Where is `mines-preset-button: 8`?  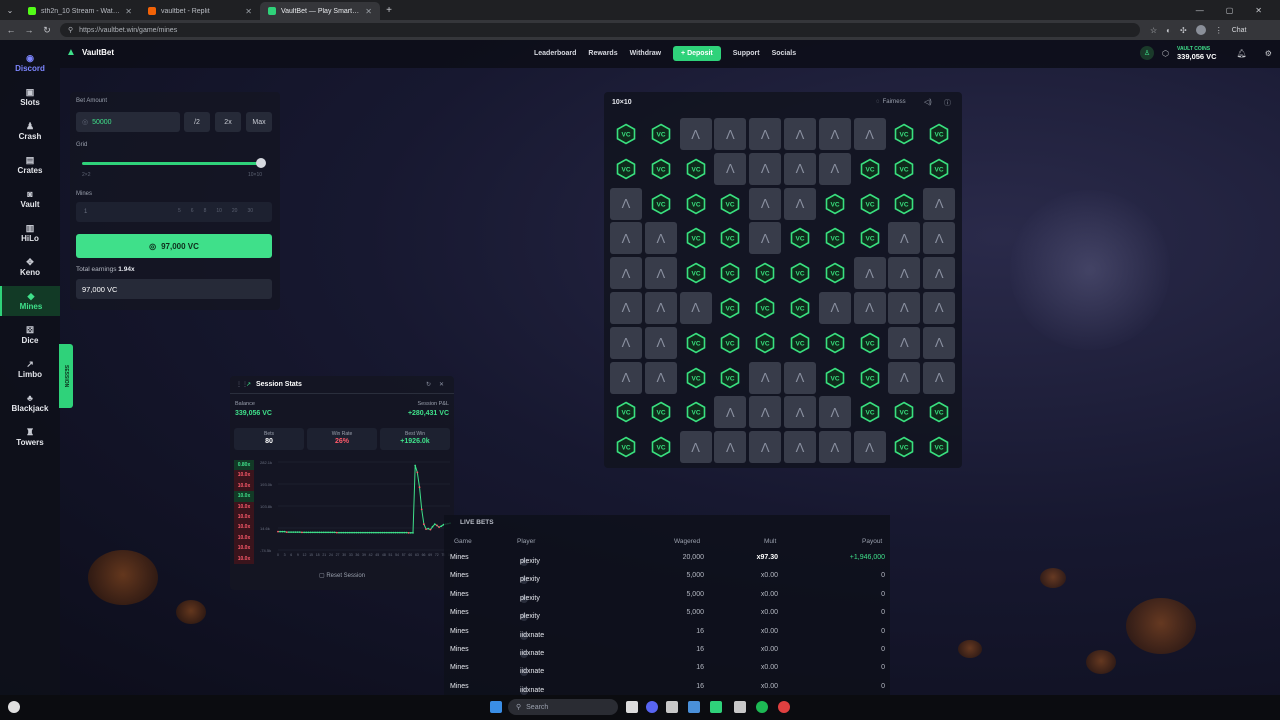
mines-preset-button: 8 is located at coordinates (205, 211).